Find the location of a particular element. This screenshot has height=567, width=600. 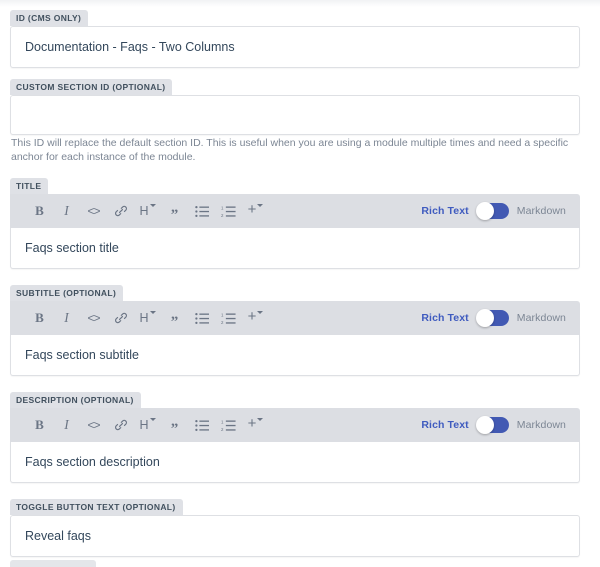

editor-toolbar-subtitle: B I <> H ” 12 + Rich Text Markdown is located at coordinates (295, 318).